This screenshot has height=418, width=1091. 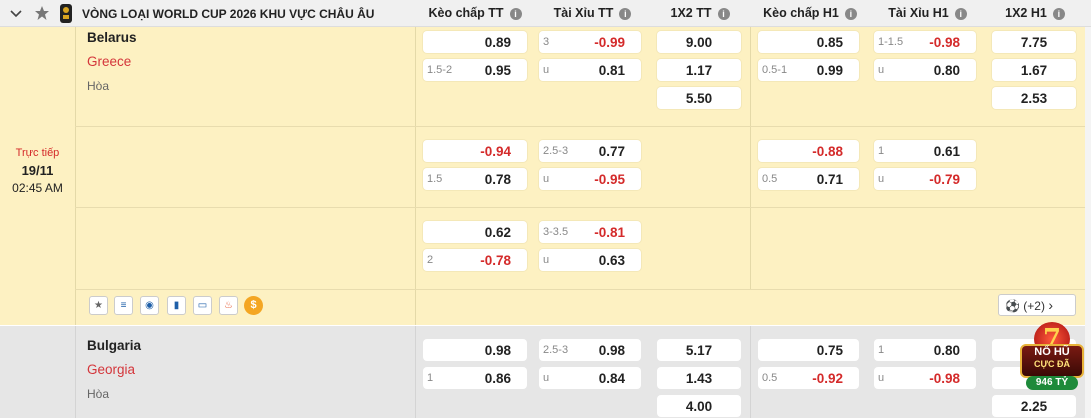 I want to click on odds-cell: 0.5 -0.92, so click(x=808, y=378).